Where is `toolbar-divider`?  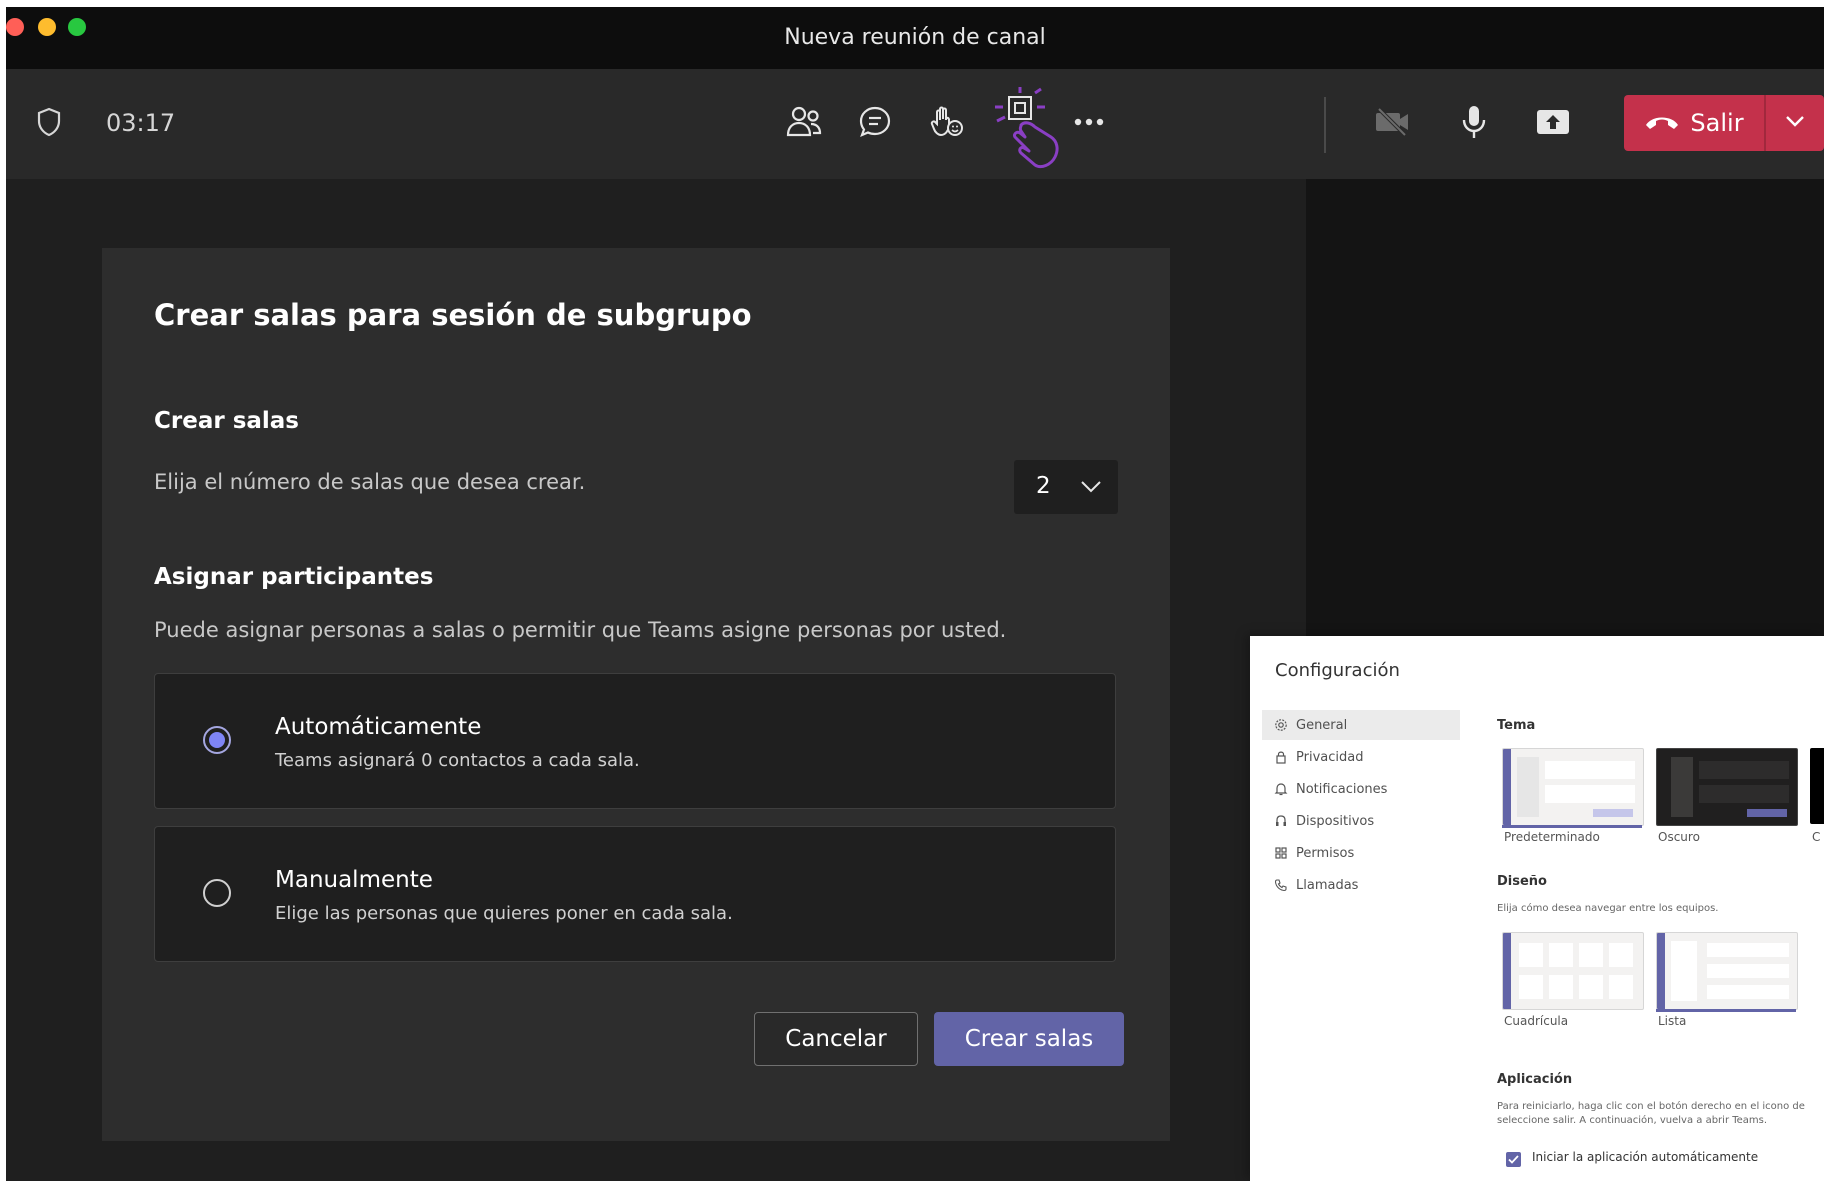 toolbar-divider is located at coordinates (1325, 125).